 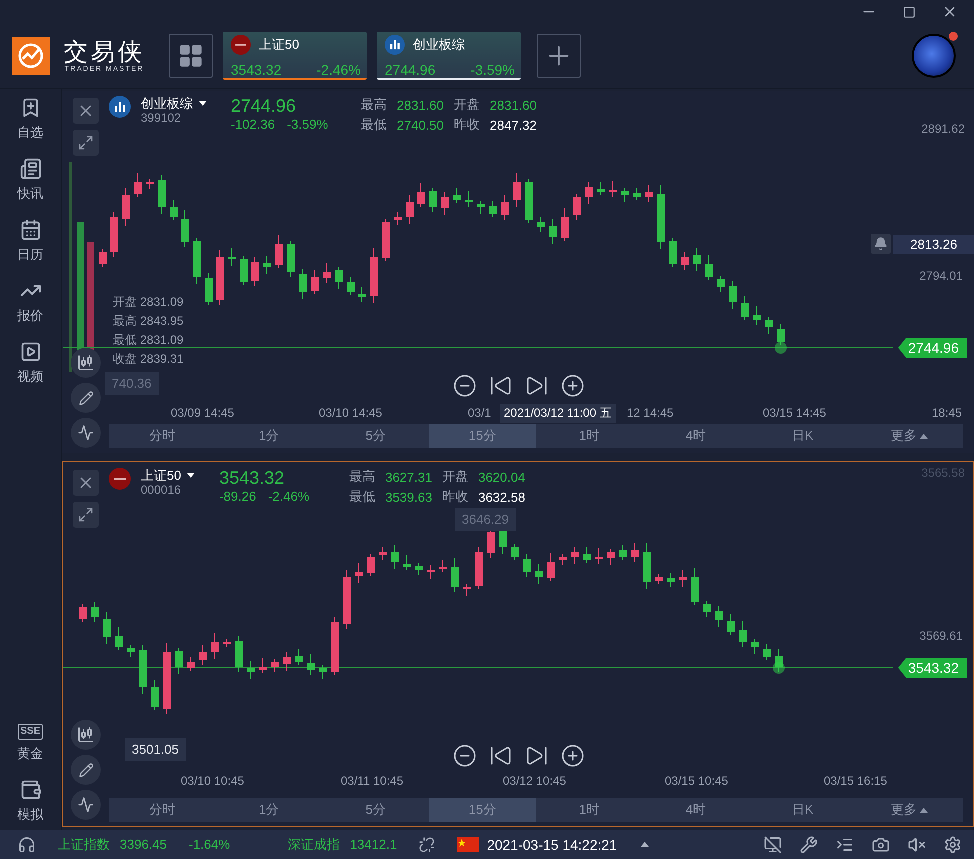 What do you see at coordinates (31, 352) in the screenshot?
I see `play-icon` at bounding box center [31, 352].